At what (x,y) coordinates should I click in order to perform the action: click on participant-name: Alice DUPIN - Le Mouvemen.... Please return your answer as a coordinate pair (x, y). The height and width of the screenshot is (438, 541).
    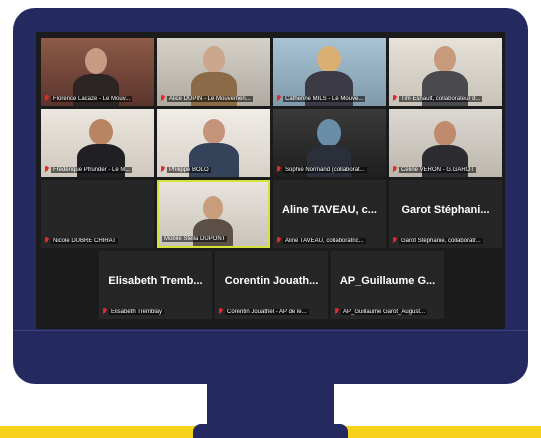
    Looking at the image, I should click on (210, 98).